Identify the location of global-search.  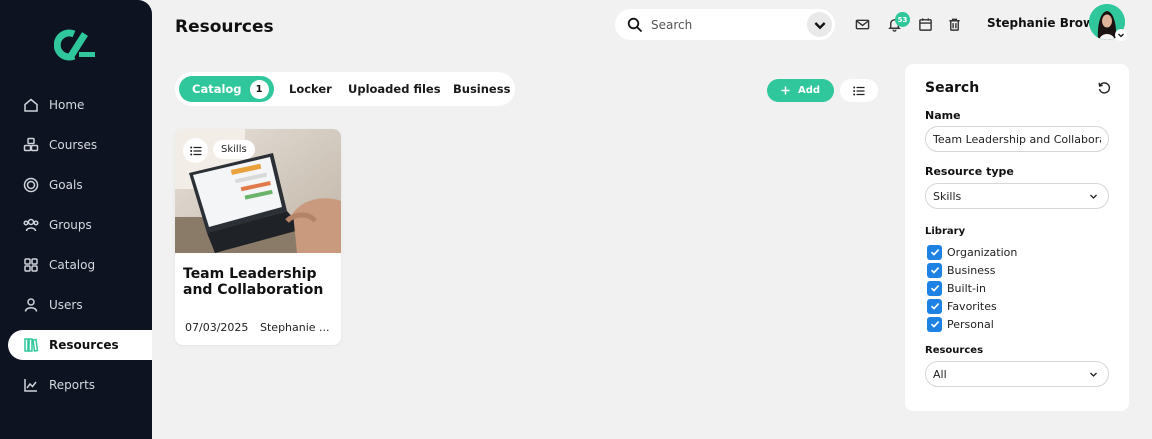
(725, 24).